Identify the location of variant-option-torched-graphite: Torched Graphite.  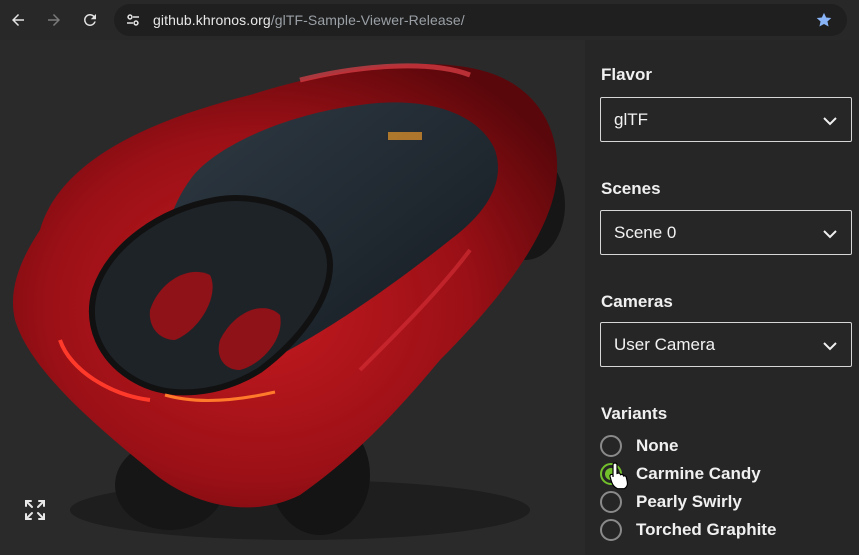
(725, 530).